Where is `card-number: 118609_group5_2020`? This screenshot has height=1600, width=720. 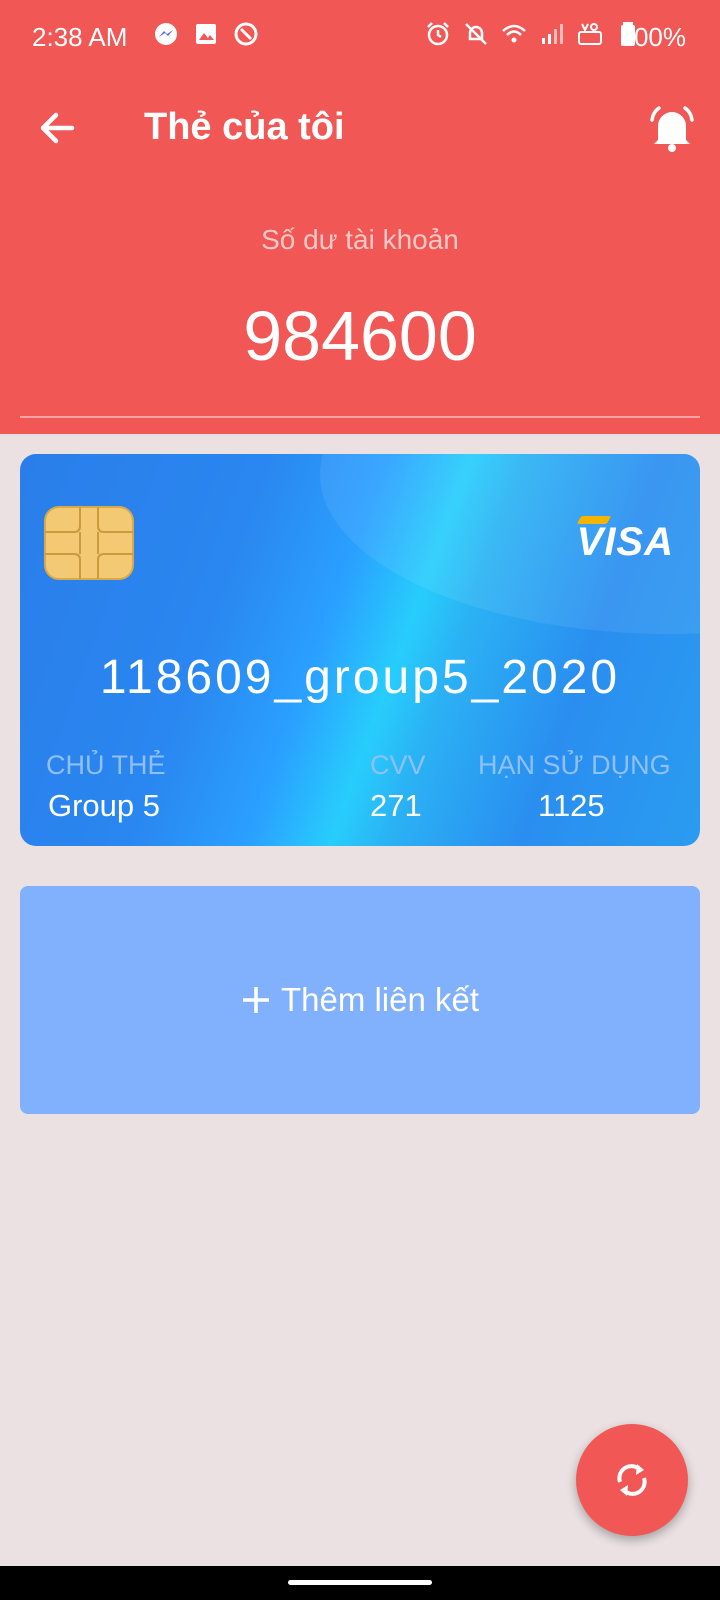
card-number: 118609_group5_2020 is located at coordinates (360, 677).